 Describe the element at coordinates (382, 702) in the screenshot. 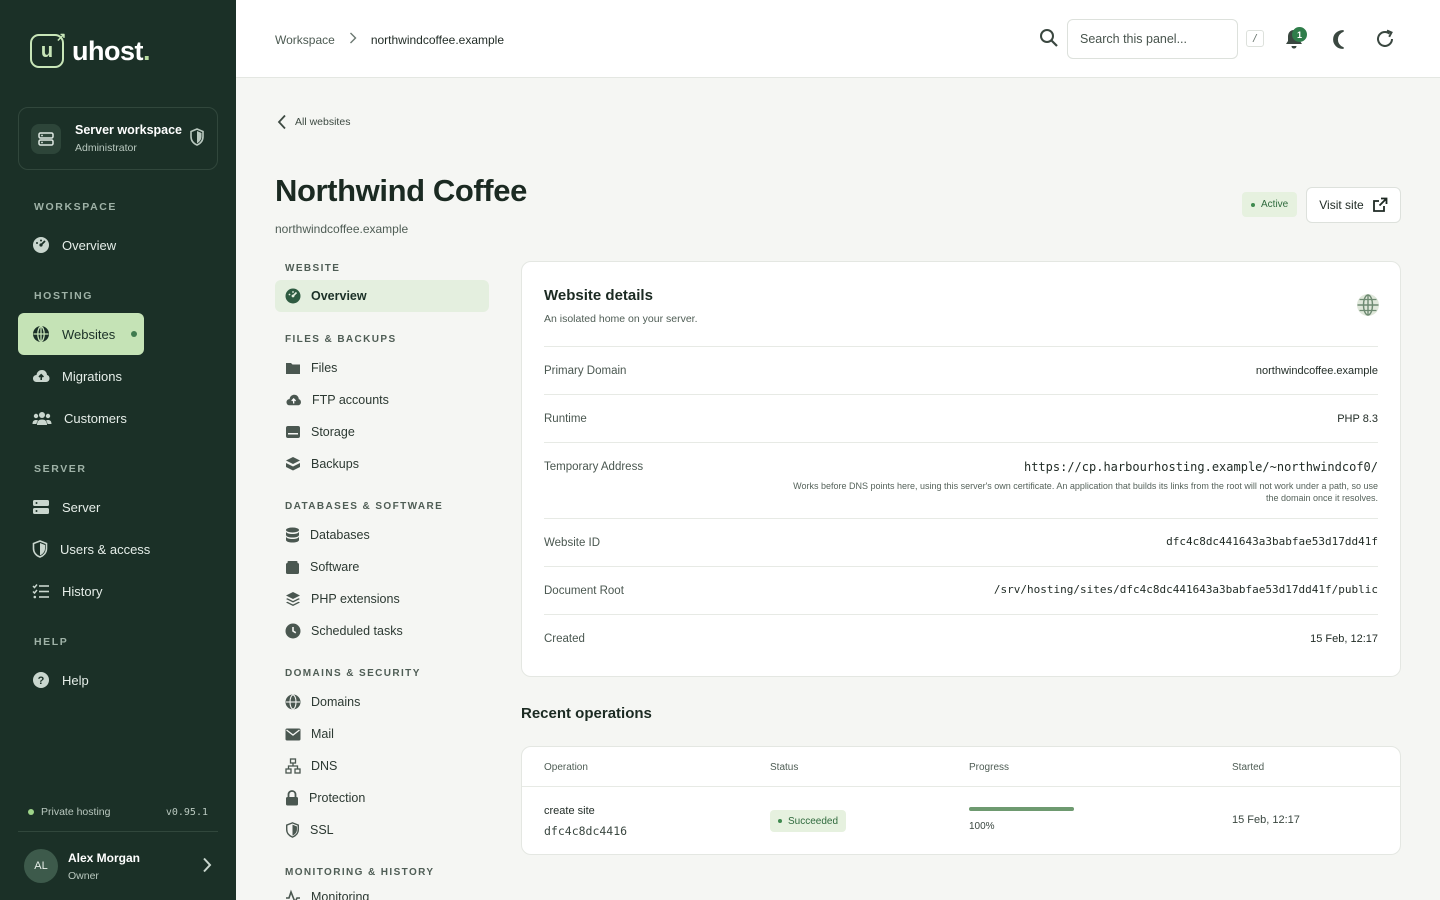

I see `subnav-item-domains: Domains` at that location.